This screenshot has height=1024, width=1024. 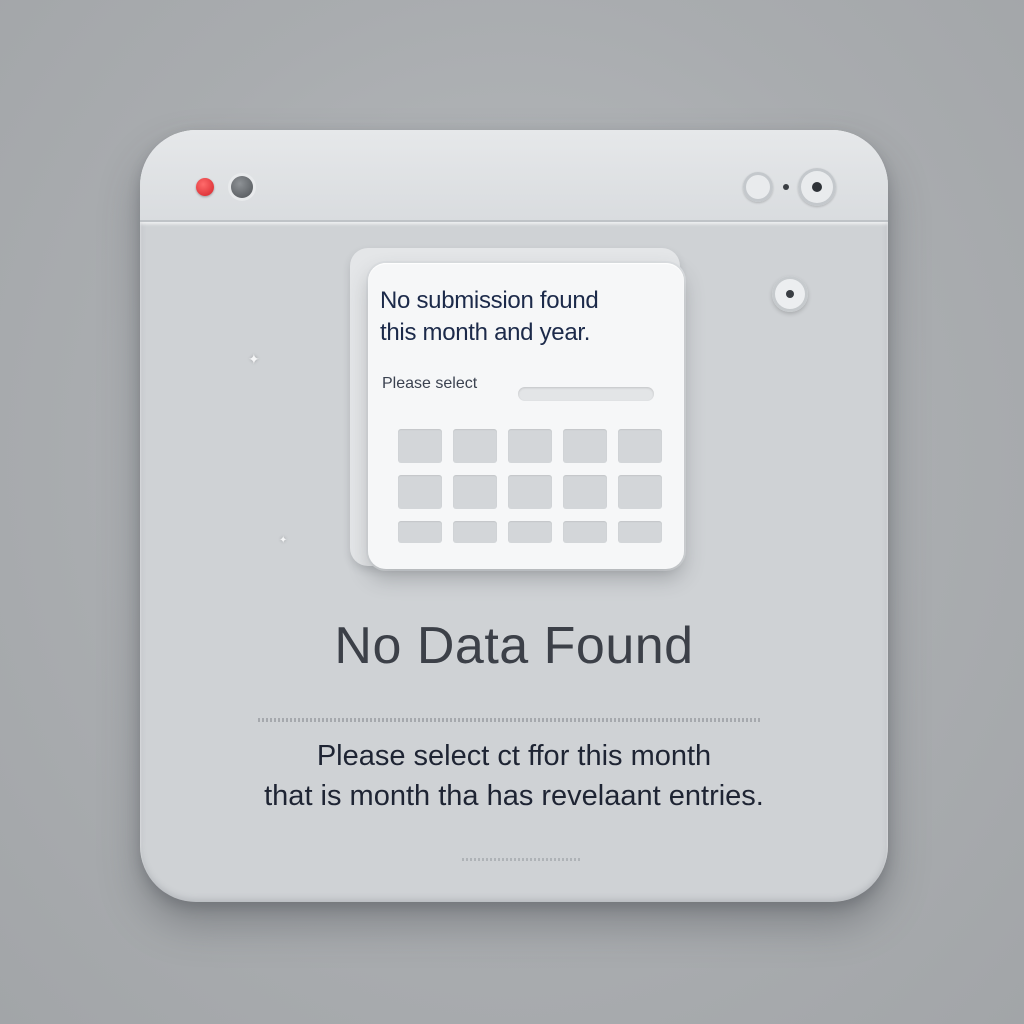 I want to click on date-select-field, so click(x=586, y=394).